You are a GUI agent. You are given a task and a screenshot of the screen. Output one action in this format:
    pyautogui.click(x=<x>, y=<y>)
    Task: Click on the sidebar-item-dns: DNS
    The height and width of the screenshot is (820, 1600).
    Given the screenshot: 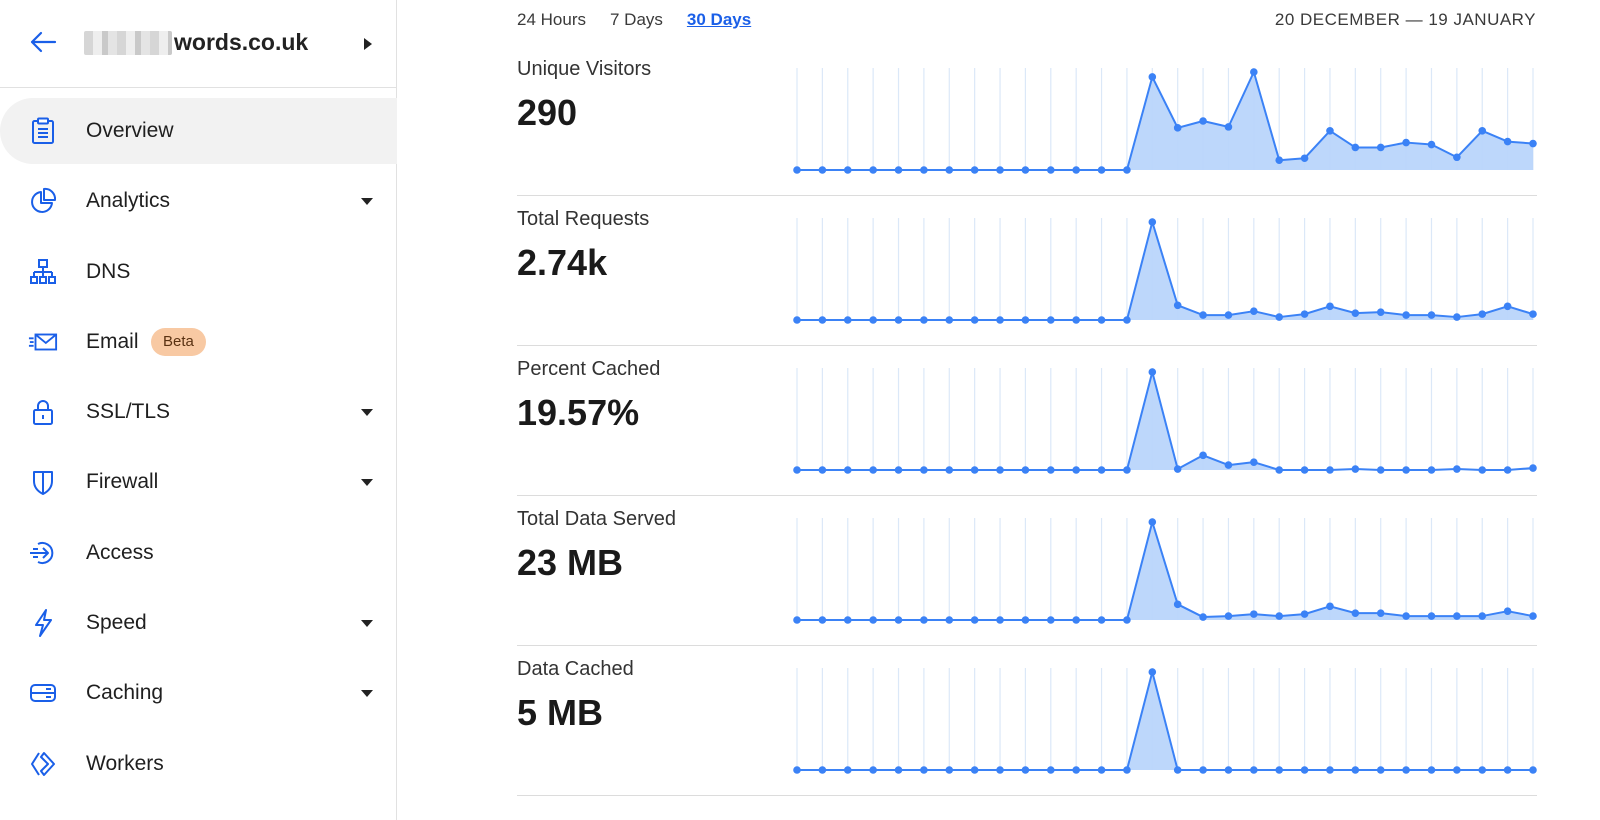 What is the action you would take?
    pyautogui.click(x=198, y=272)
    